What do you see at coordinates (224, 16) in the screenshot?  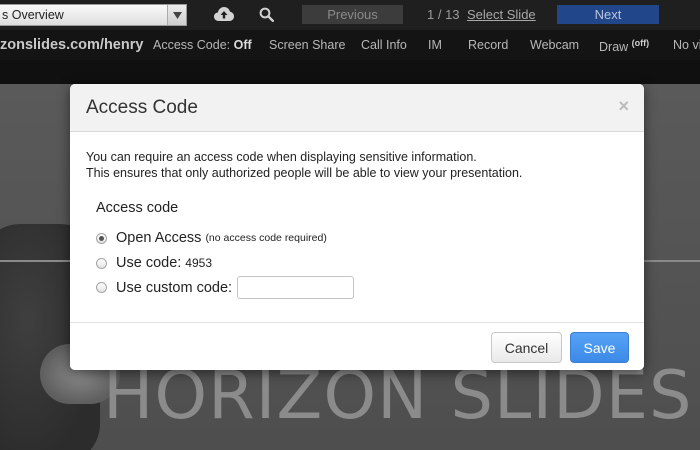 I see `cloud-upload-icon` at bounding box center [224, 16].